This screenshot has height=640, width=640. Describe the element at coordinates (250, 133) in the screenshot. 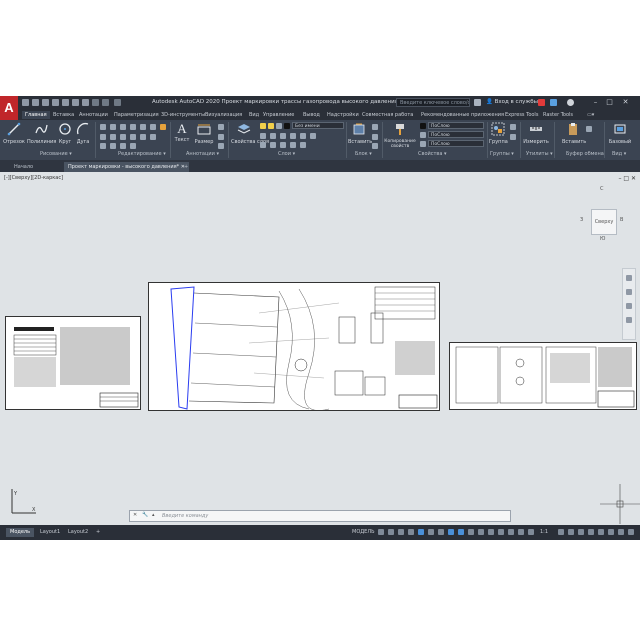

I see `layer-properties-button: Свойства слоя` at that location.